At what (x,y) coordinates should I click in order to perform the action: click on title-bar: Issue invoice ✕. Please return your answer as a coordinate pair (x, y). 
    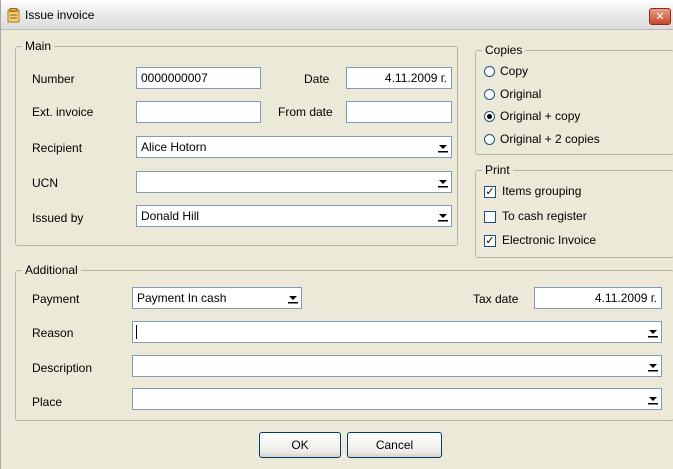
    Looking at the image, I should click on (337, 15).